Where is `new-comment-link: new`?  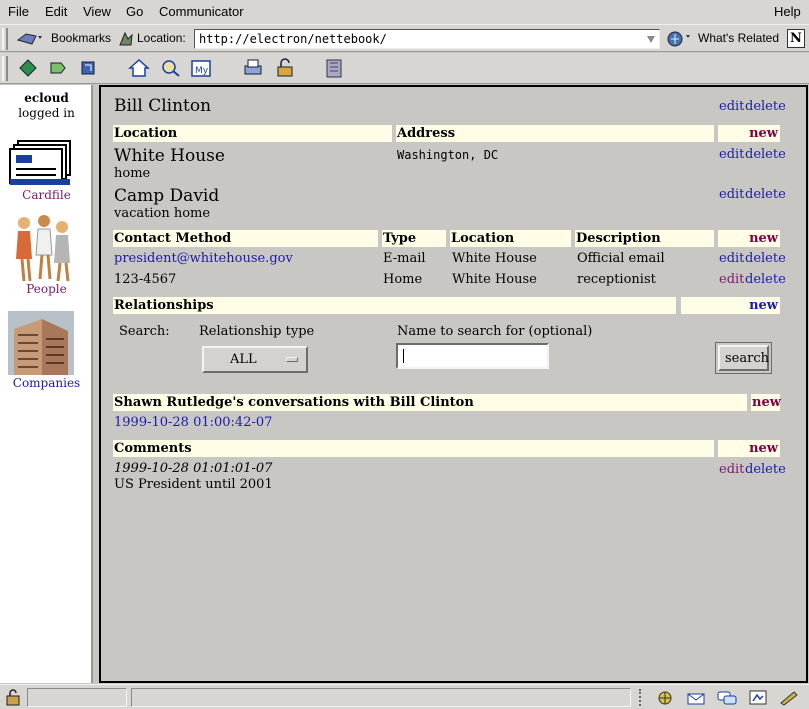
new-comment-link: new is located at coordinates (749, 448).